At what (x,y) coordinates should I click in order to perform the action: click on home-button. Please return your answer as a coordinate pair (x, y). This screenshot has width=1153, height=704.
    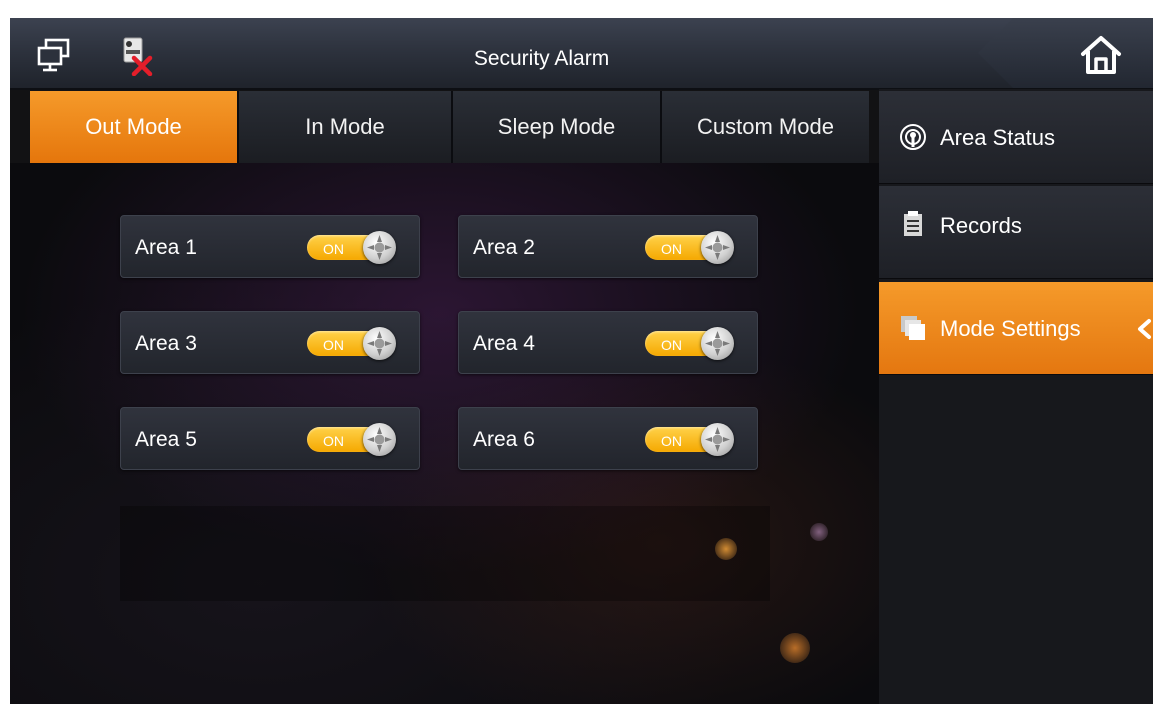
    Looking at the image, I should click on (1065, 53).